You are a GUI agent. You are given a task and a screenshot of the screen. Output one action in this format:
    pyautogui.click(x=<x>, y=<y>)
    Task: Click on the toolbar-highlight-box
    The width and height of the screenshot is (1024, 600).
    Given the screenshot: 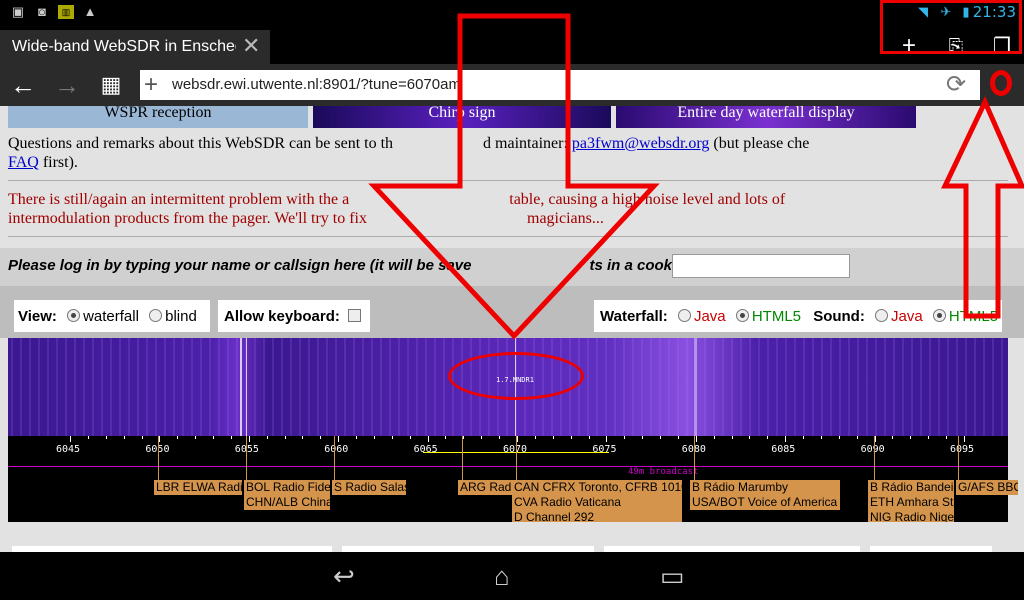 What is the action you would take?
    pyautogui.click(x=951, y=27)
    